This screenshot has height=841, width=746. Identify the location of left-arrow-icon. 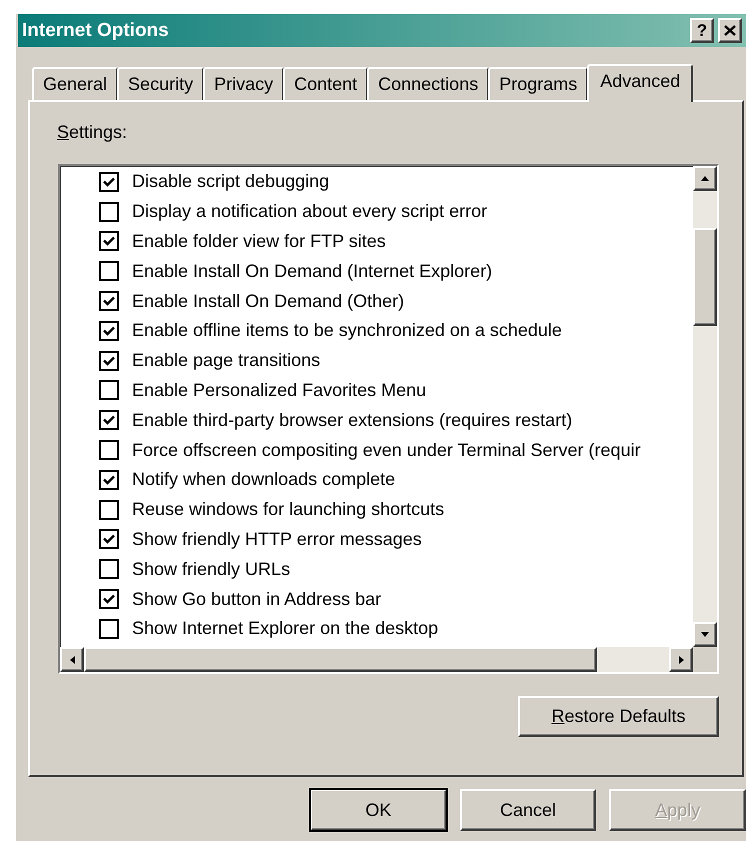
(72, 660).